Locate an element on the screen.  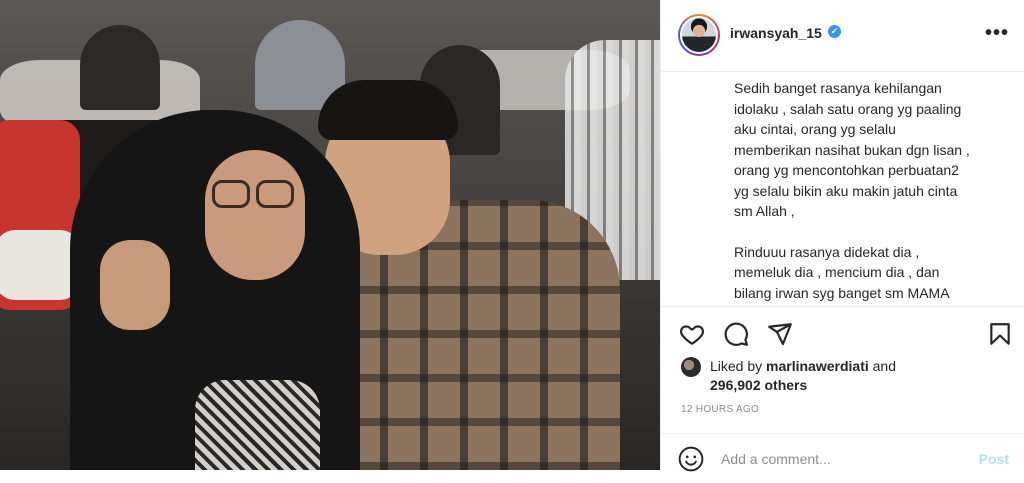
caption-line: bilang irwan syg banget sm MAMA is located at coordinates (842, 292).